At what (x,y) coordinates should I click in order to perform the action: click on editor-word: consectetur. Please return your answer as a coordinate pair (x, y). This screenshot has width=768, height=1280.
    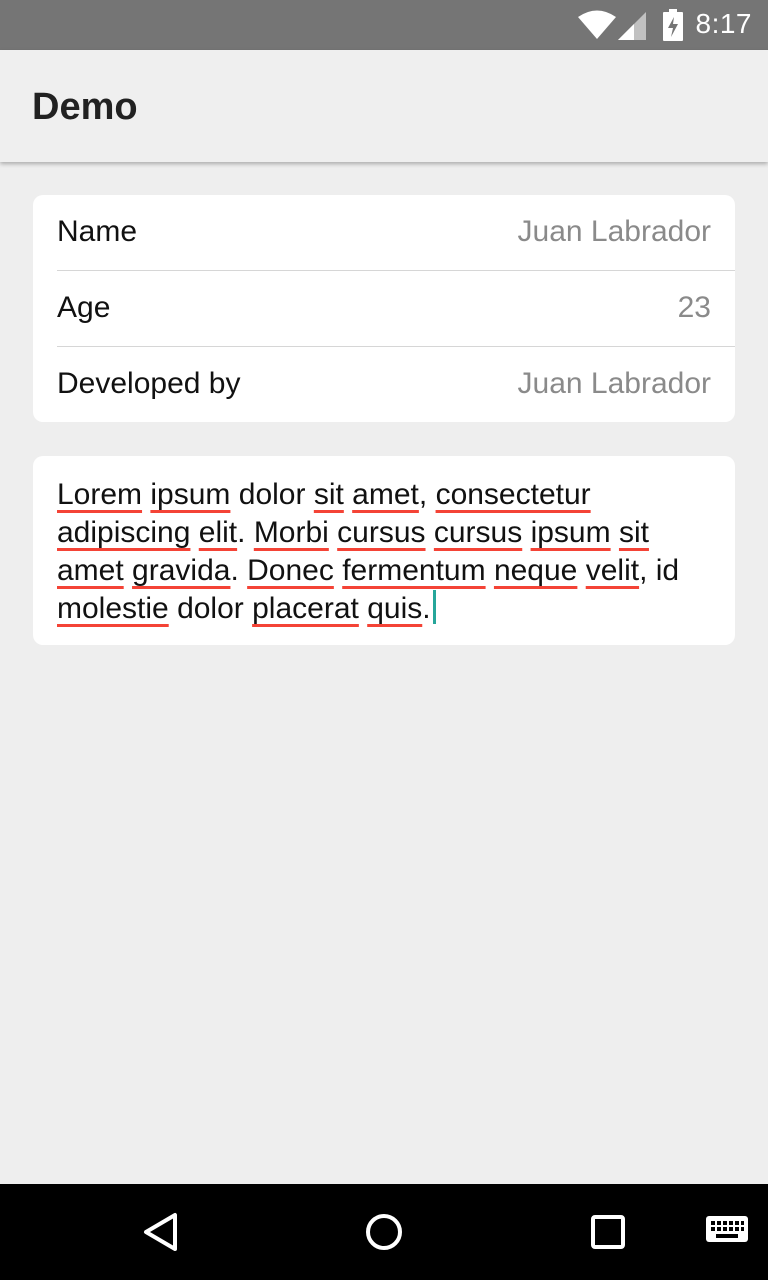
    Looking at the image, I should click on (513, 494).